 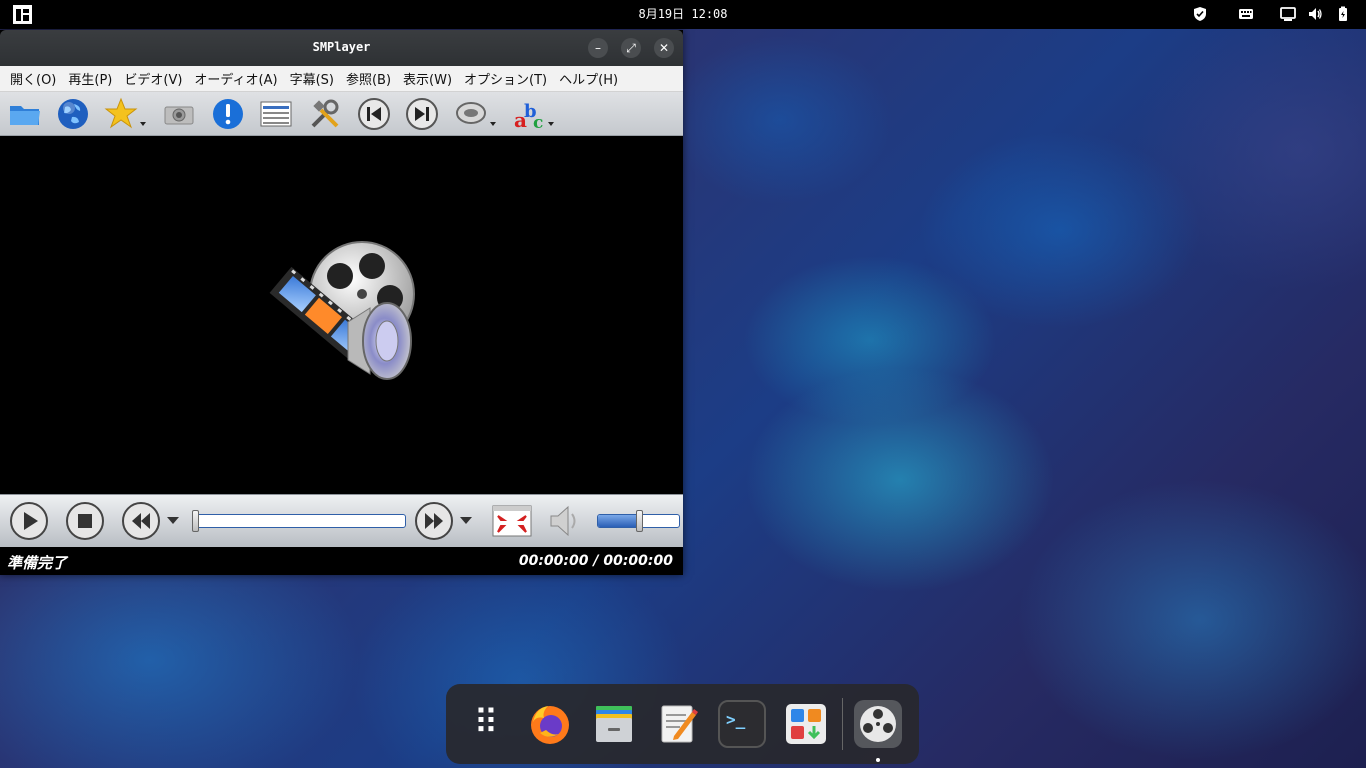 I want to click on keyboard-icon, so click(x=1246, y=14).